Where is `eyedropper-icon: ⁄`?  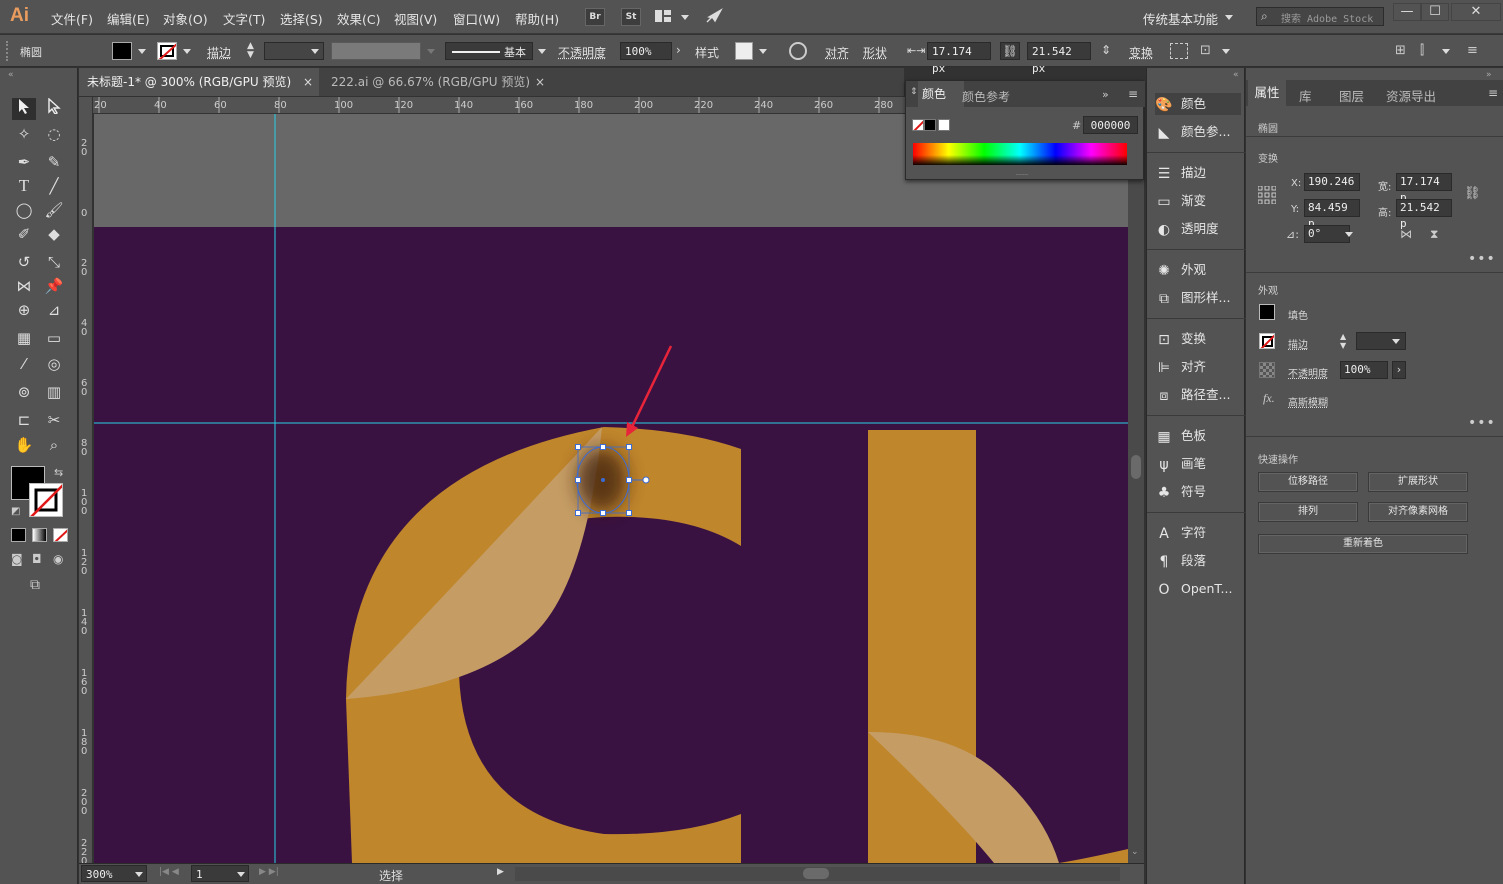
eyedropper-icon: ⁄ is located at coordinates (24, 364).